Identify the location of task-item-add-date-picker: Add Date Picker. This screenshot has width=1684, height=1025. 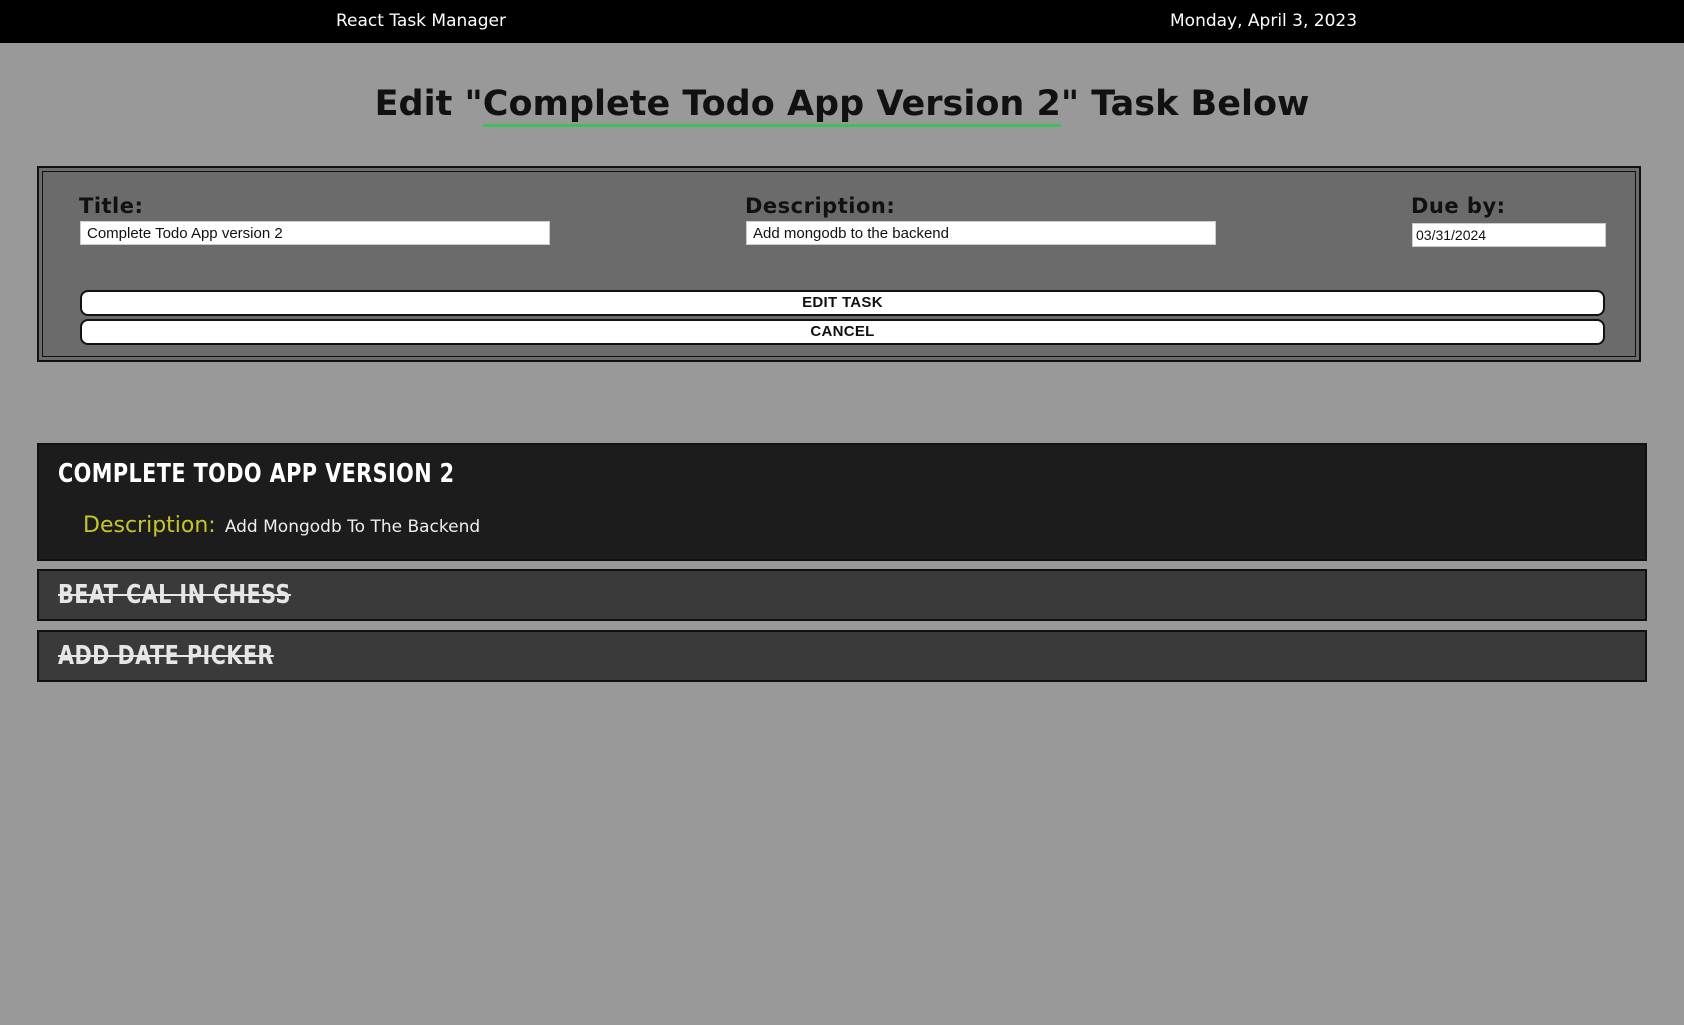
(842, 656).